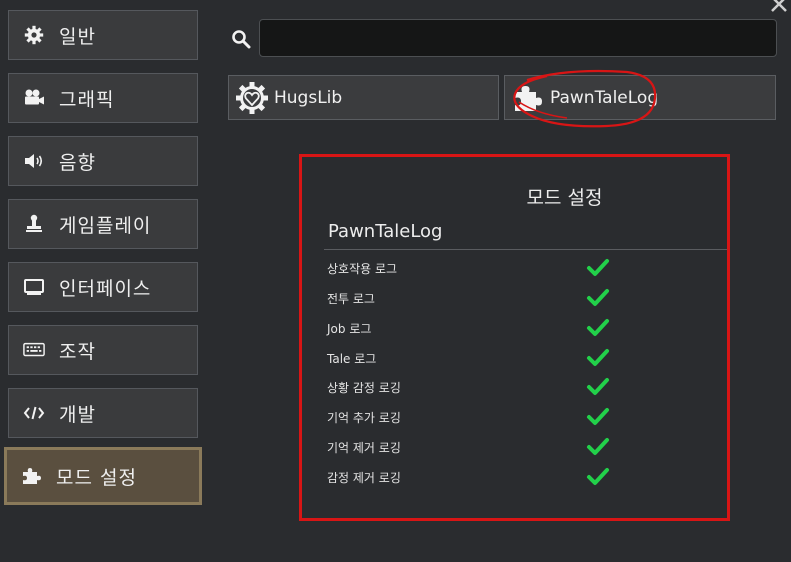 The height and width of the screenshot is (562, 791). Describe the element at coordinates (514, 331) in the screenshot. I see `setting-row: Job 로그` at that location.